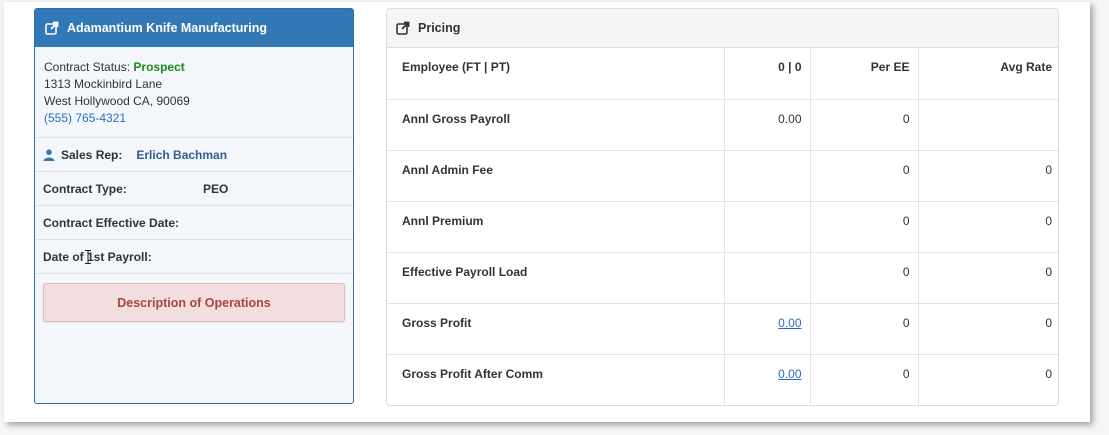  Describe the element at coordinates (439, 28) in the screenshot. I see `pricing-title: Pricing` at that location.